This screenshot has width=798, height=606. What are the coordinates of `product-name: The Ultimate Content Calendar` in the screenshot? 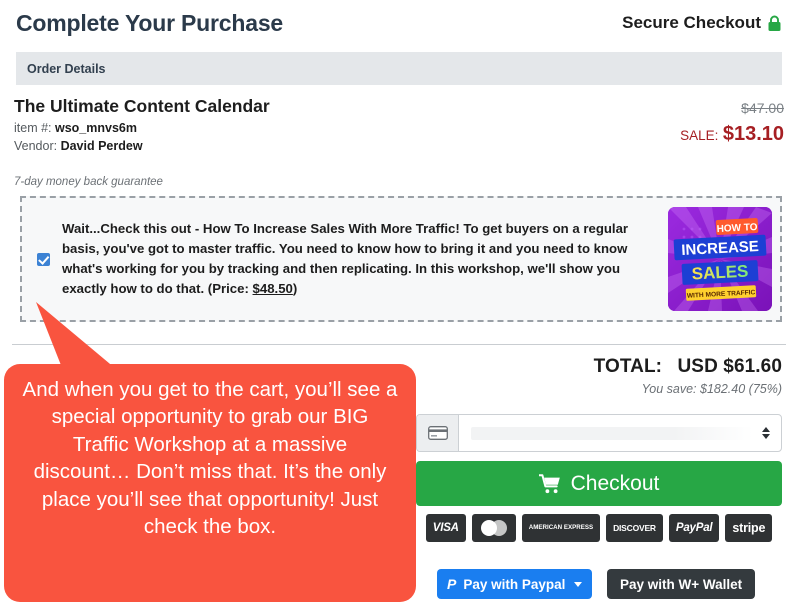 It's located at (142, 106).